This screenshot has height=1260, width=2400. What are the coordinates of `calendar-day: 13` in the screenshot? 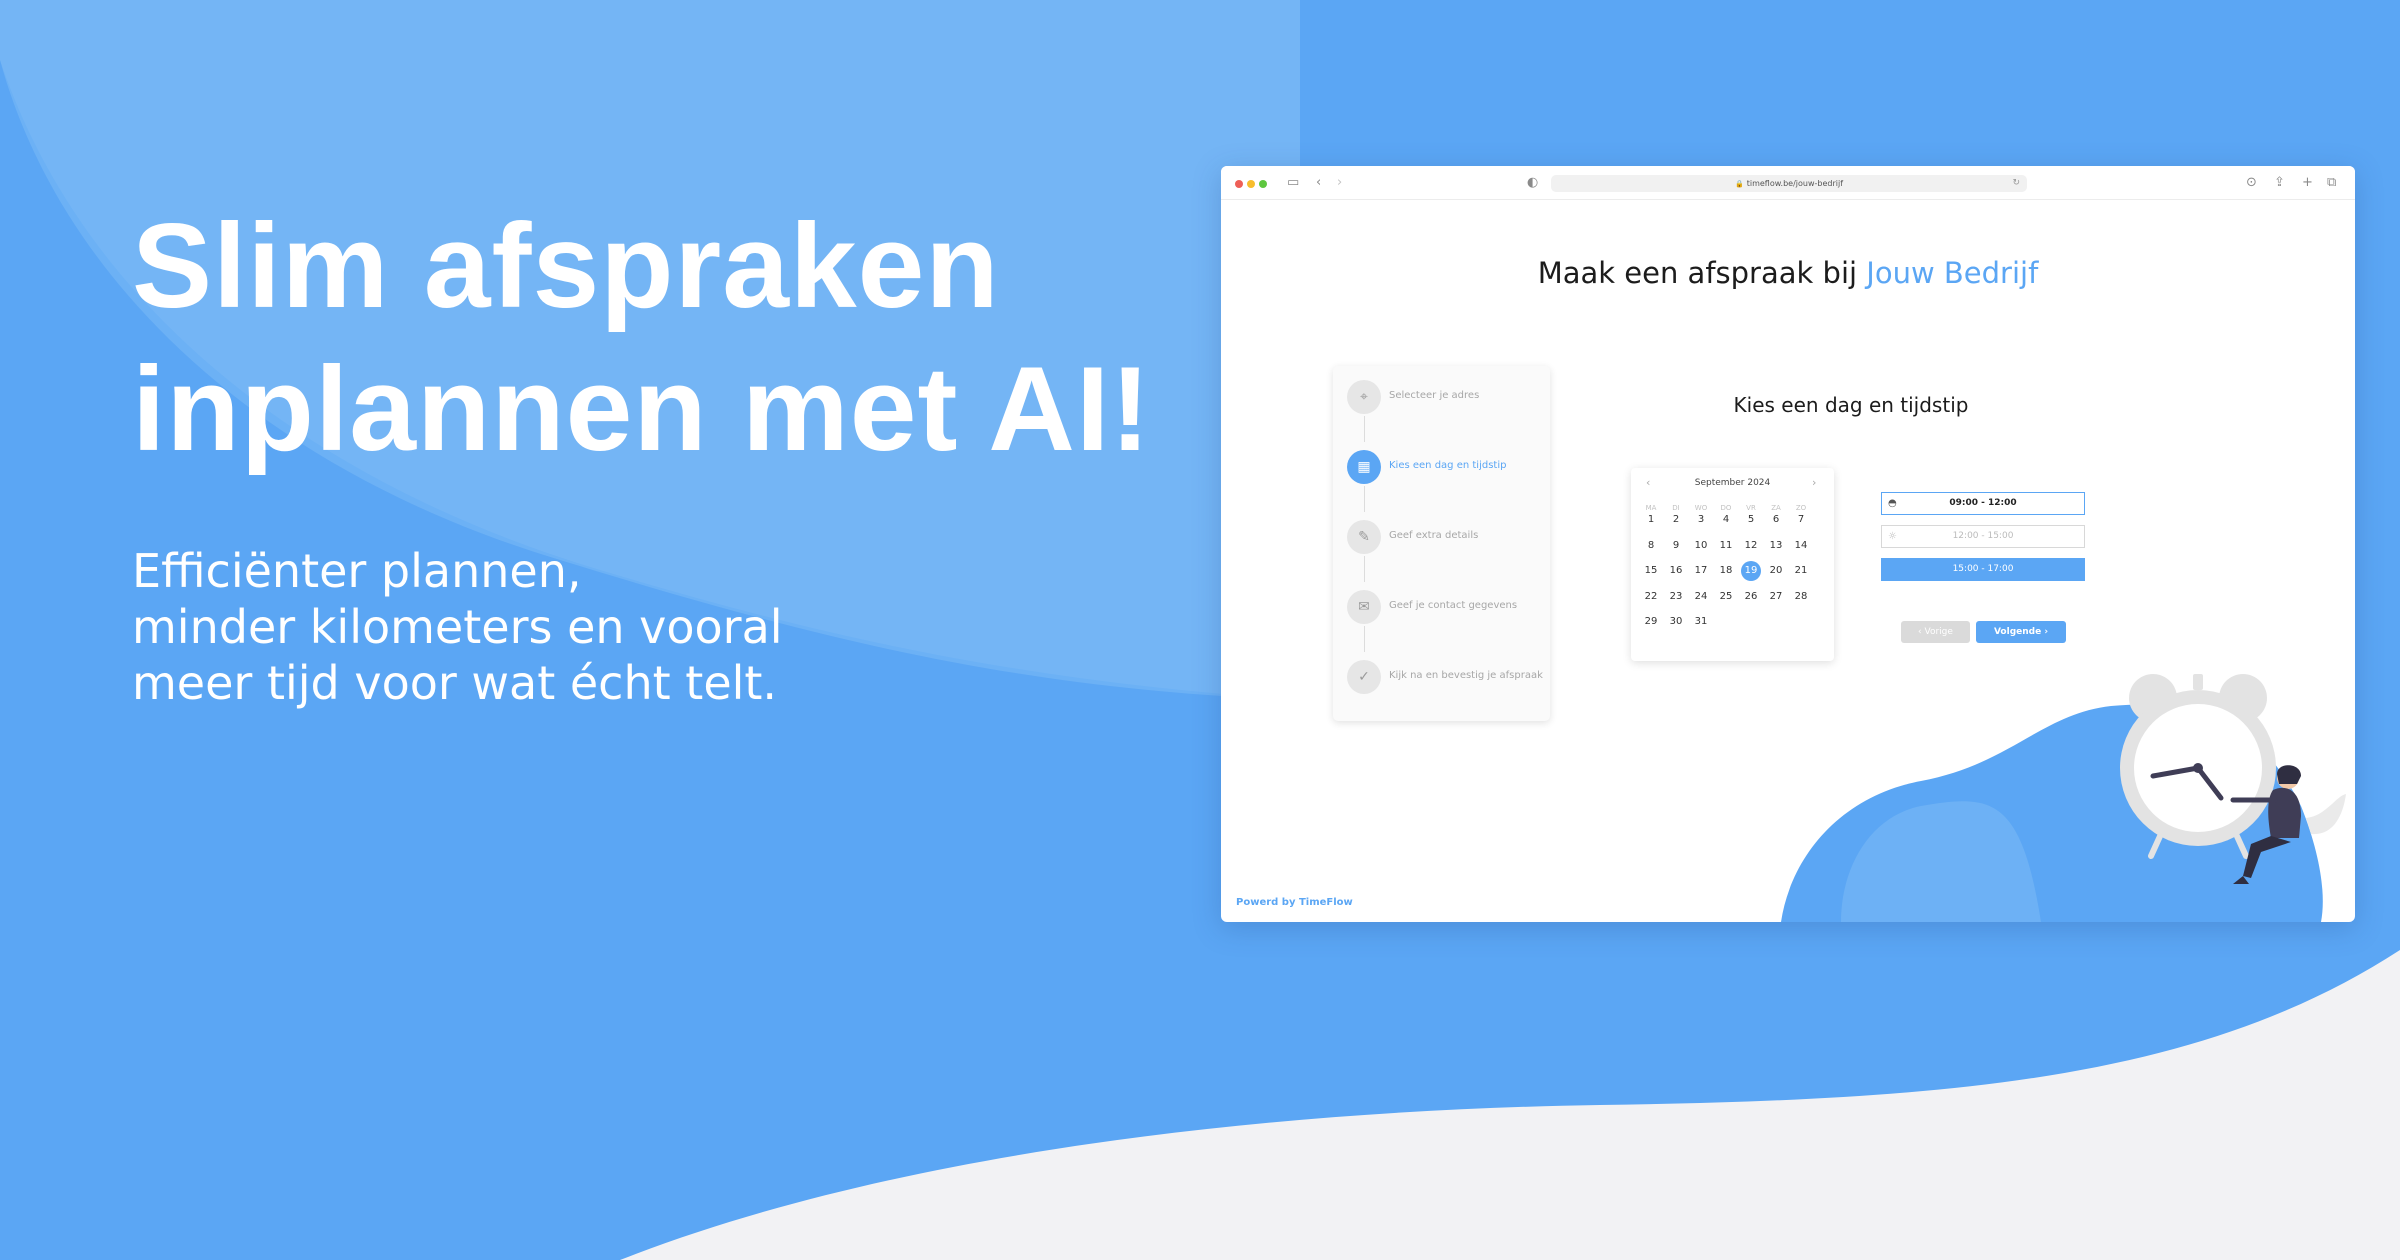 It's located at (1776, 546).